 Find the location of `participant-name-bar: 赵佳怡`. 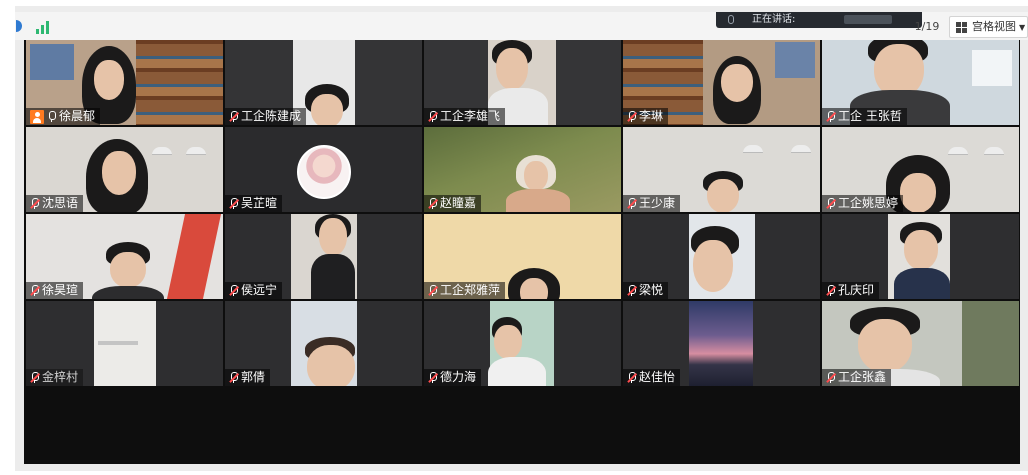

participant-name-bar: 赵佳怡 is located at coordinates (652, 377).